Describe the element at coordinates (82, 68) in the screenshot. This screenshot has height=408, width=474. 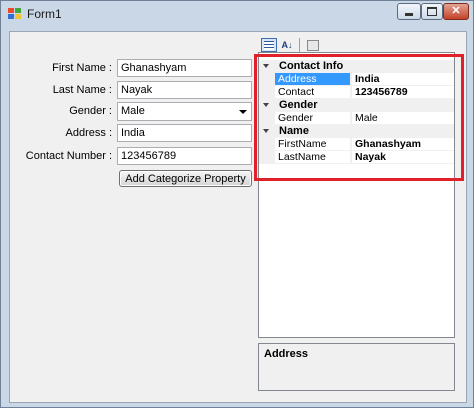
I see `first-name-label: First Name :` at that location.